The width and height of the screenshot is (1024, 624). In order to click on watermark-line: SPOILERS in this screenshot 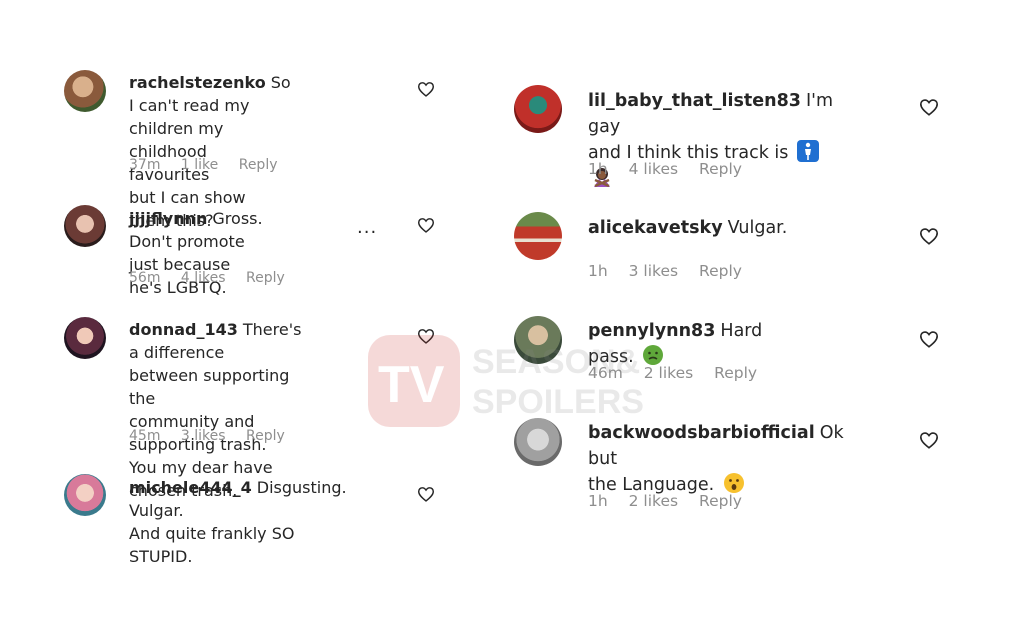, I will do `click(558, 402)`.